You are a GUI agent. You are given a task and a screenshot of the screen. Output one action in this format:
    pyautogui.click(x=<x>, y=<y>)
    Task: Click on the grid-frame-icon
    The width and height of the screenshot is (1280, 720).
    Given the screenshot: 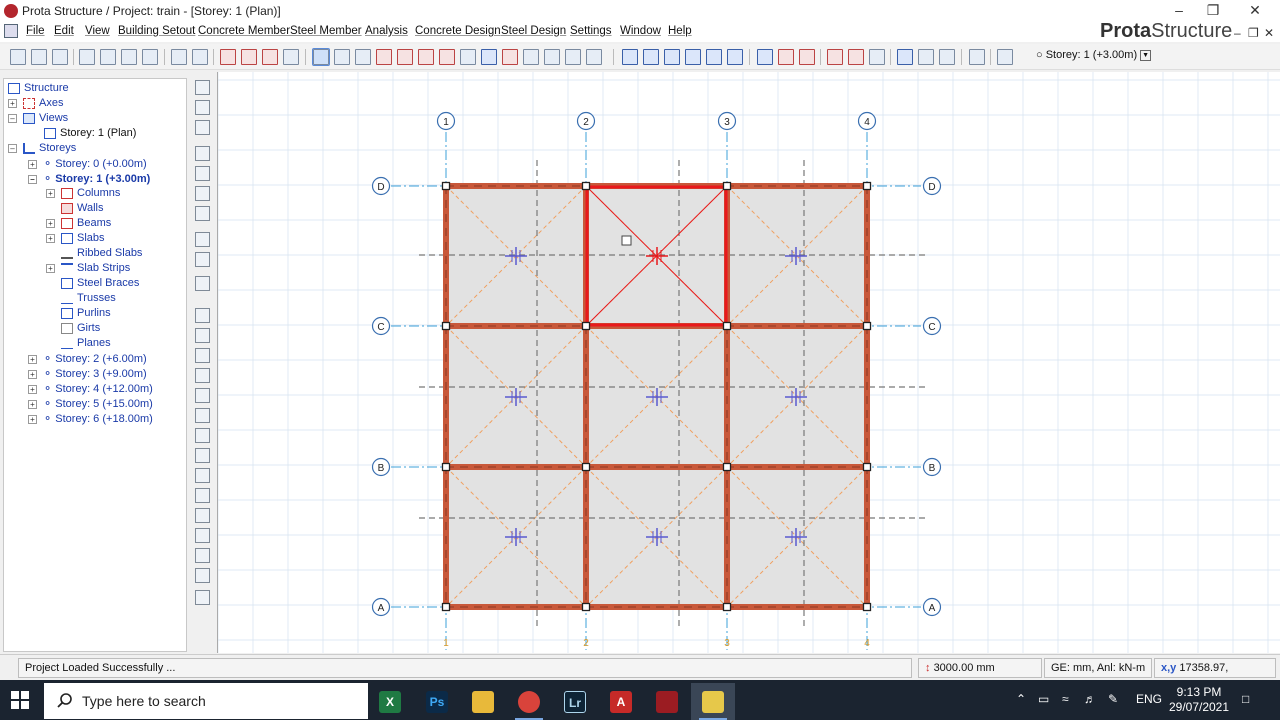 What is the action you would take?
    pyautogui.click(x=786, y=57)
    